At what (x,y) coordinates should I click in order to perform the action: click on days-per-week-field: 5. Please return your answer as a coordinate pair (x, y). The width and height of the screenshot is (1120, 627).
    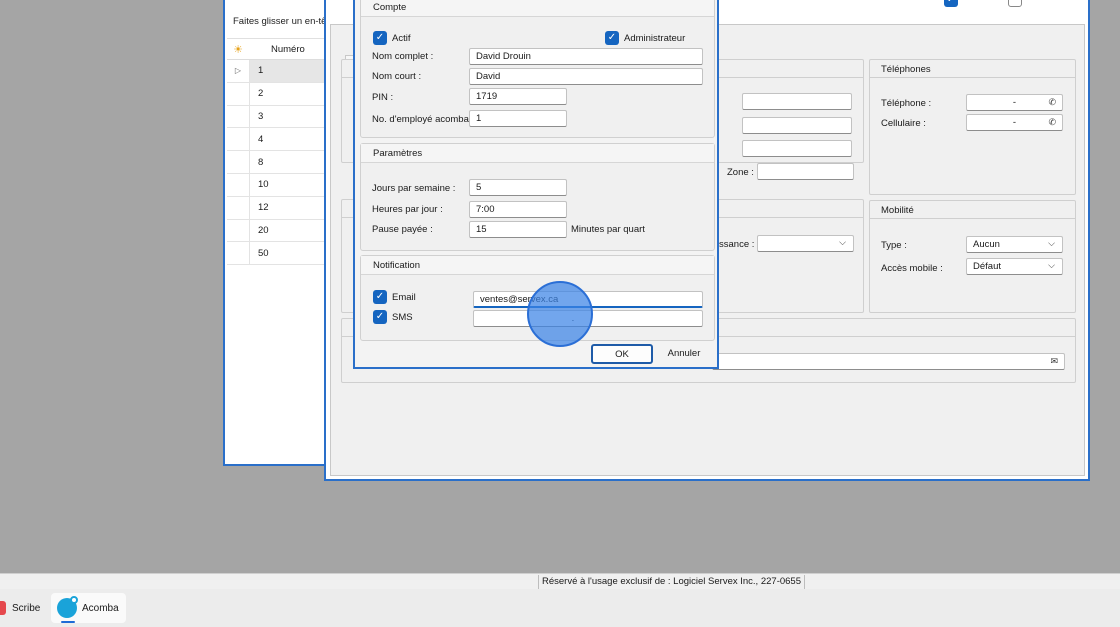
    Looking at the image, I should click on (518, 187).